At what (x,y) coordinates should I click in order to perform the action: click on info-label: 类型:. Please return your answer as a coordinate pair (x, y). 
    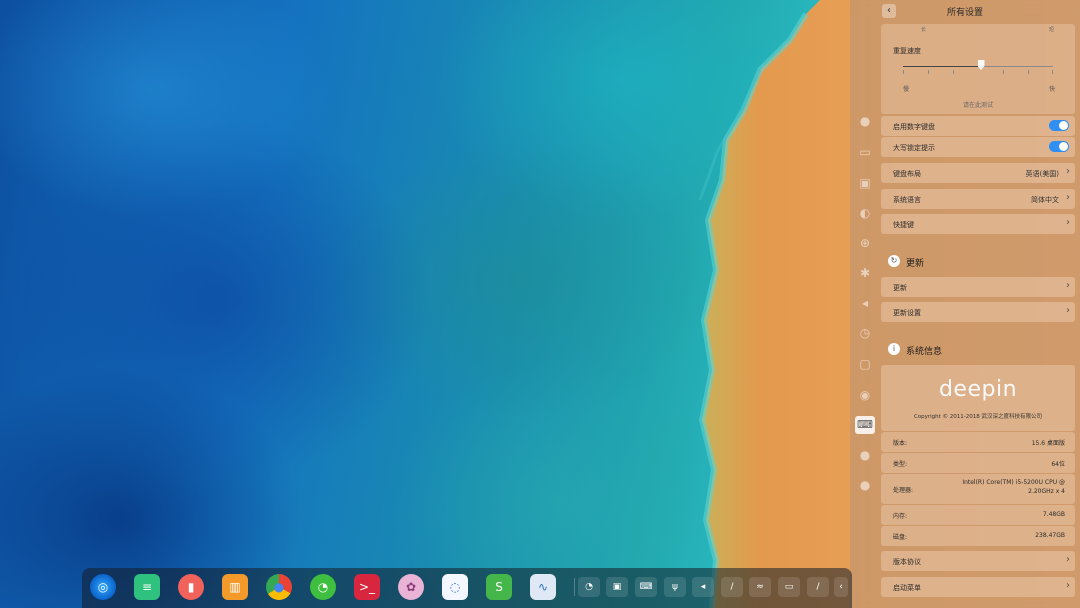
    Looking at the image, I should click on (900, 464).